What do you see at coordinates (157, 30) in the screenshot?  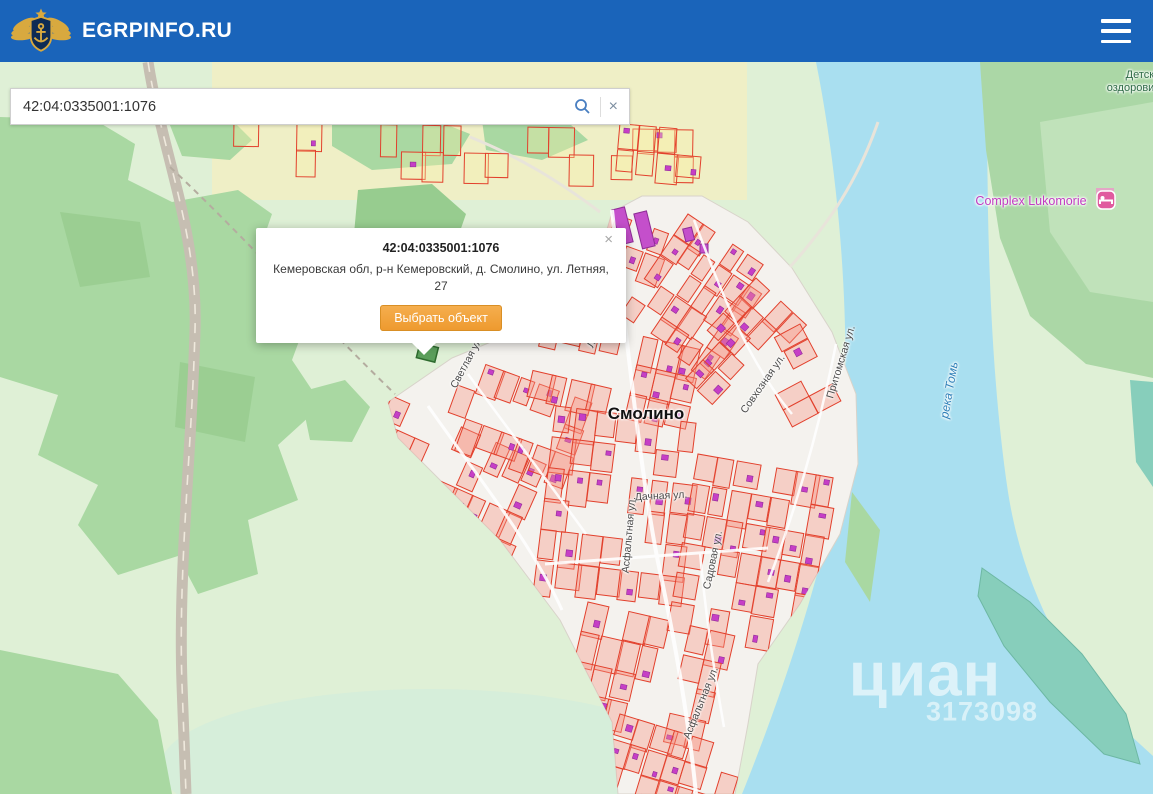 I see `brand-title: EGRPINFO.RU` at bounding box center [157, 30].